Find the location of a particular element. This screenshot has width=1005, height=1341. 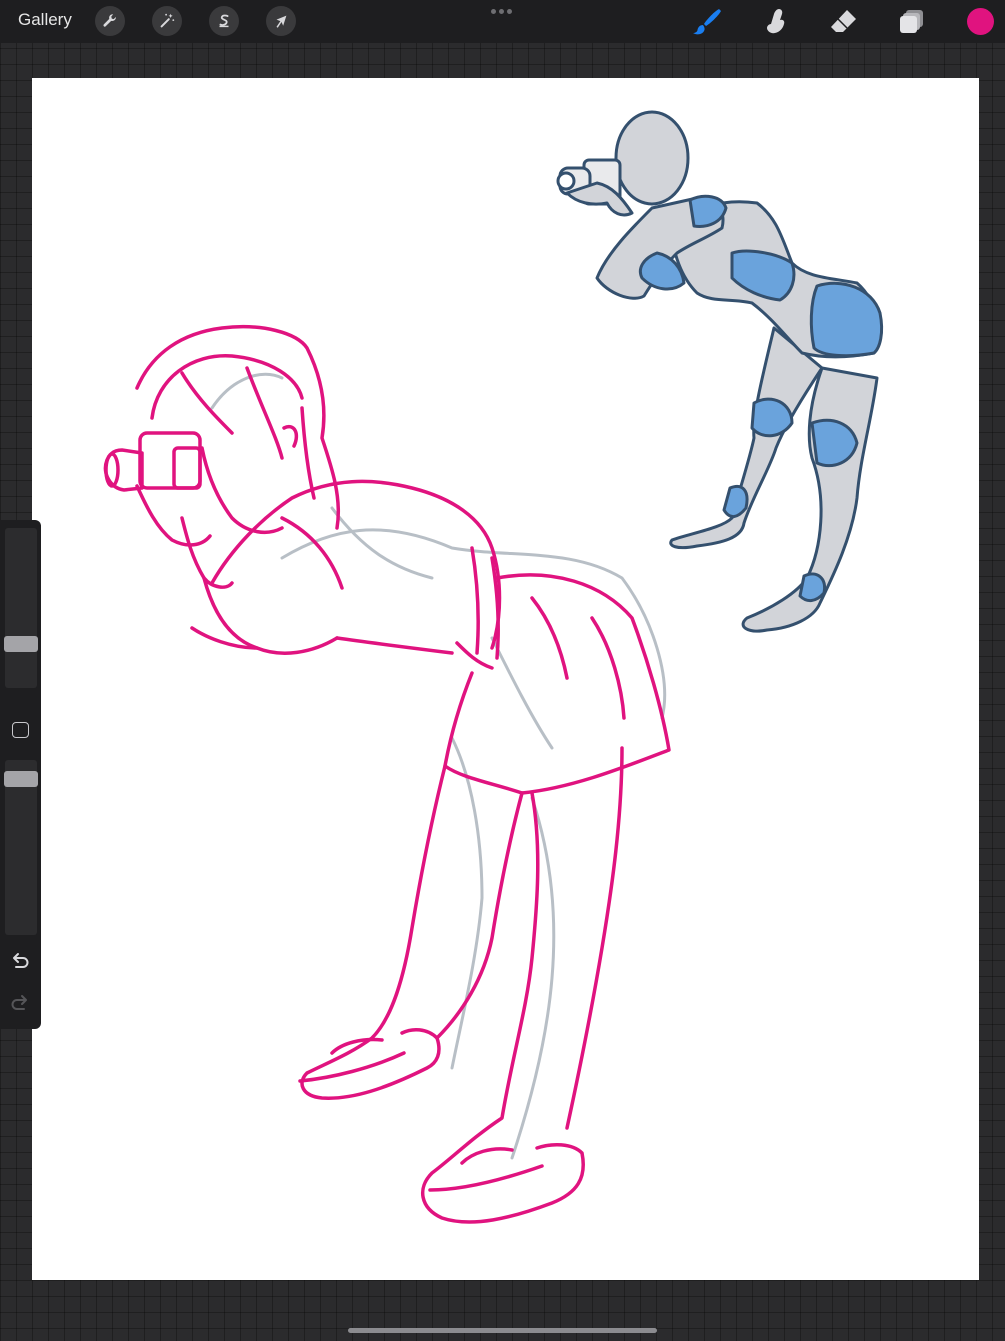

redo-arrow-icon is located at coordinates (19, 1002).